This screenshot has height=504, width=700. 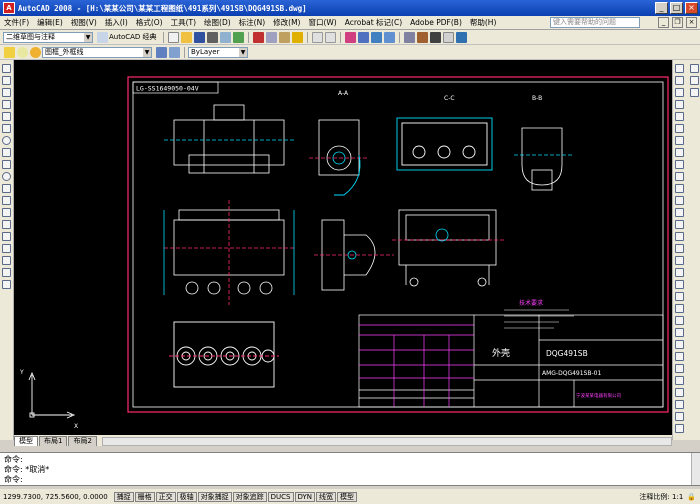 What do you see at coordinates (6, 128) in the screenshot?
I see `arc-icon` at bounding box center [6, 128].